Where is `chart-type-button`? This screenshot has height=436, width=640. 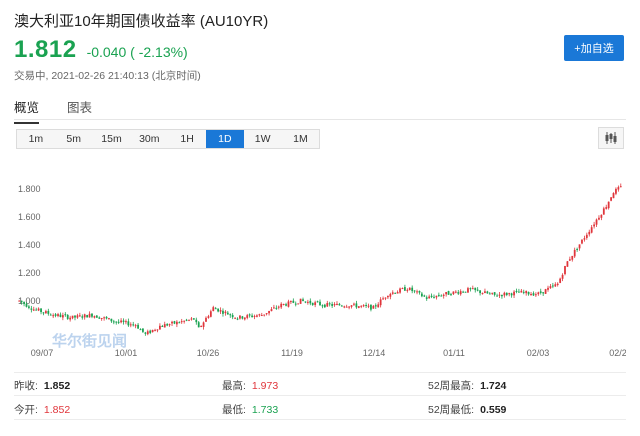 chart-type-button is located at coordinates (611, 138).